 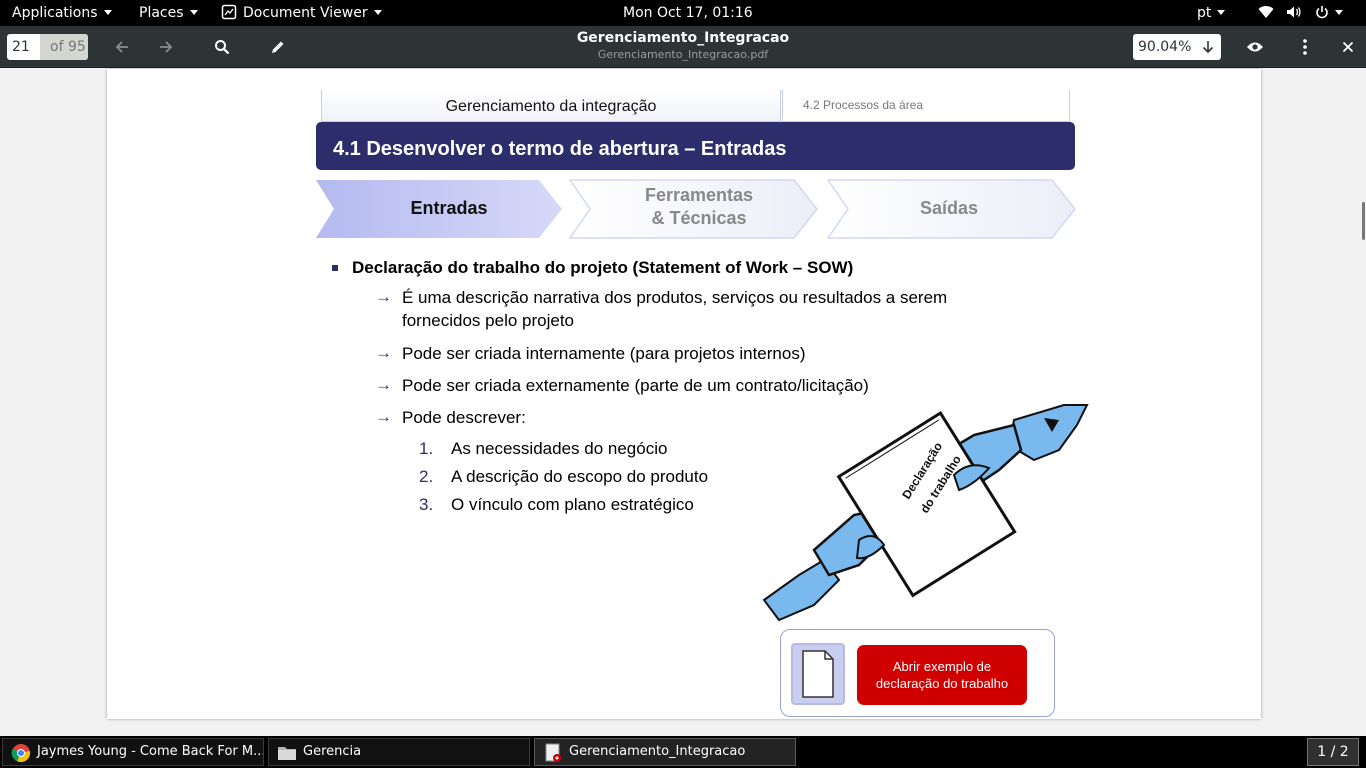 I want to click on kebab-menu-icon, so click(x=1305, y=47).